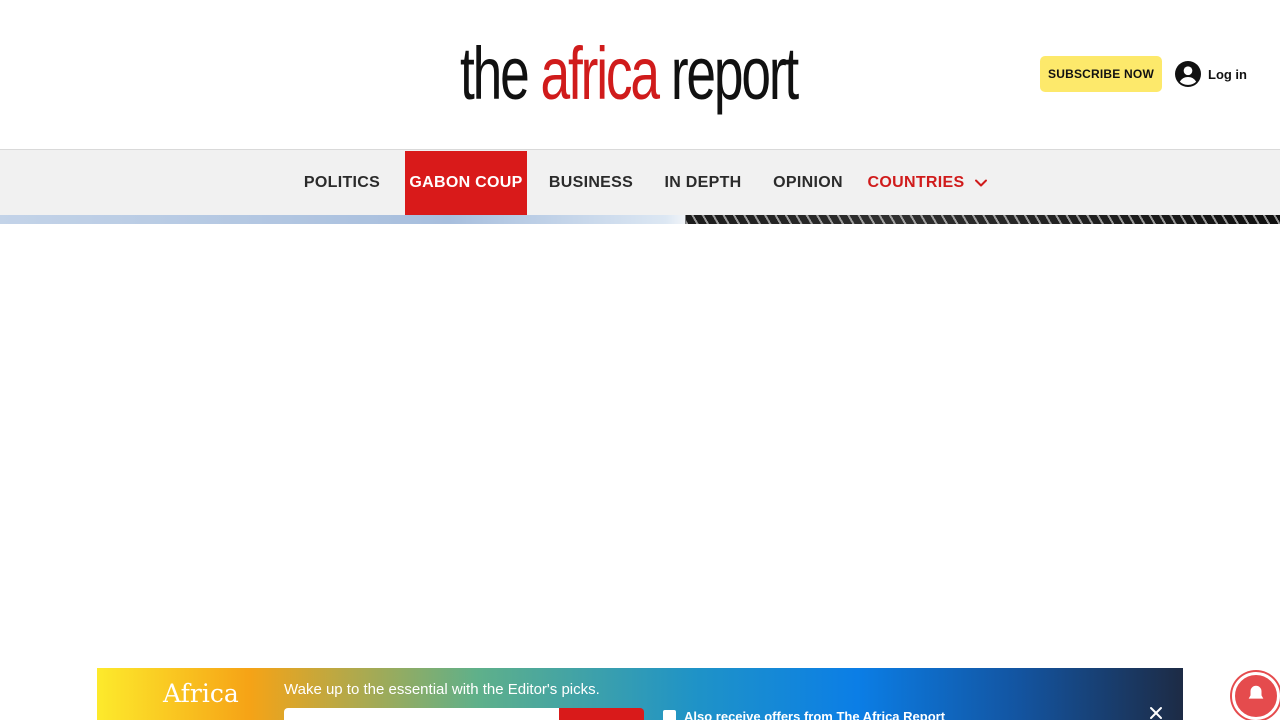  What do you see at coordinates (983, 219) in the screenshot?
I see `banner-pattern` at bounding box center [983, 219].